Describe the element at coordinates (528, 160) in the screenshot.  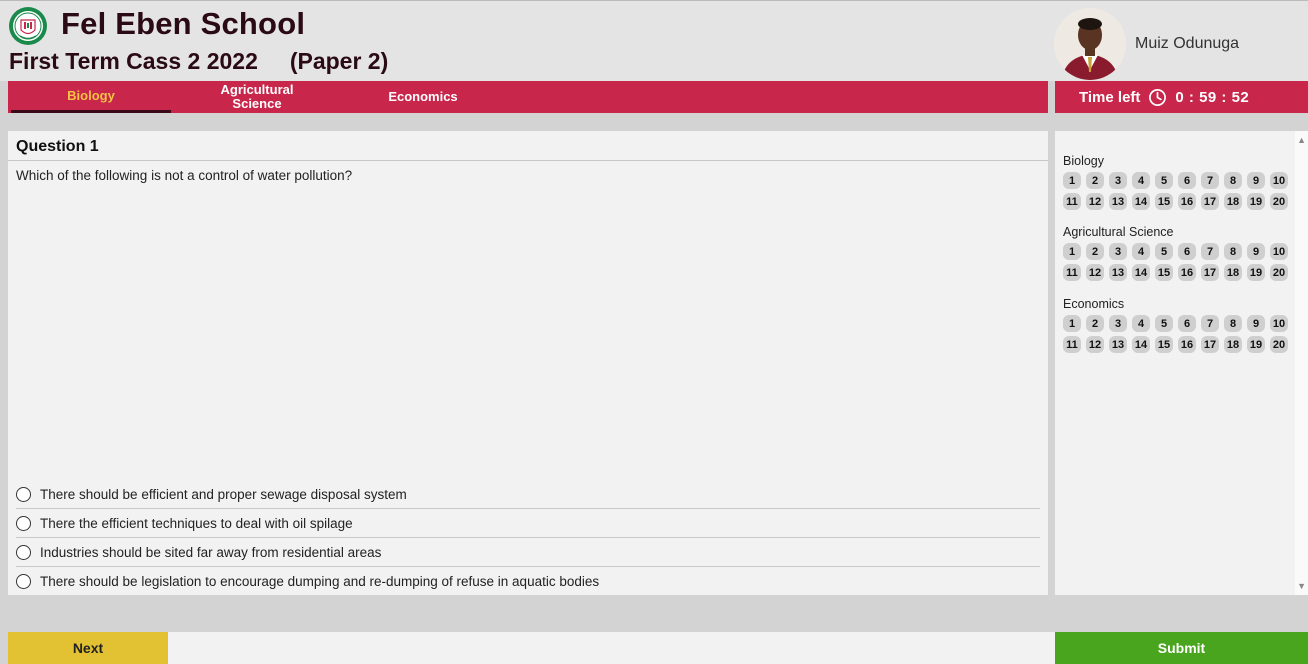
I see `divider` at that location.